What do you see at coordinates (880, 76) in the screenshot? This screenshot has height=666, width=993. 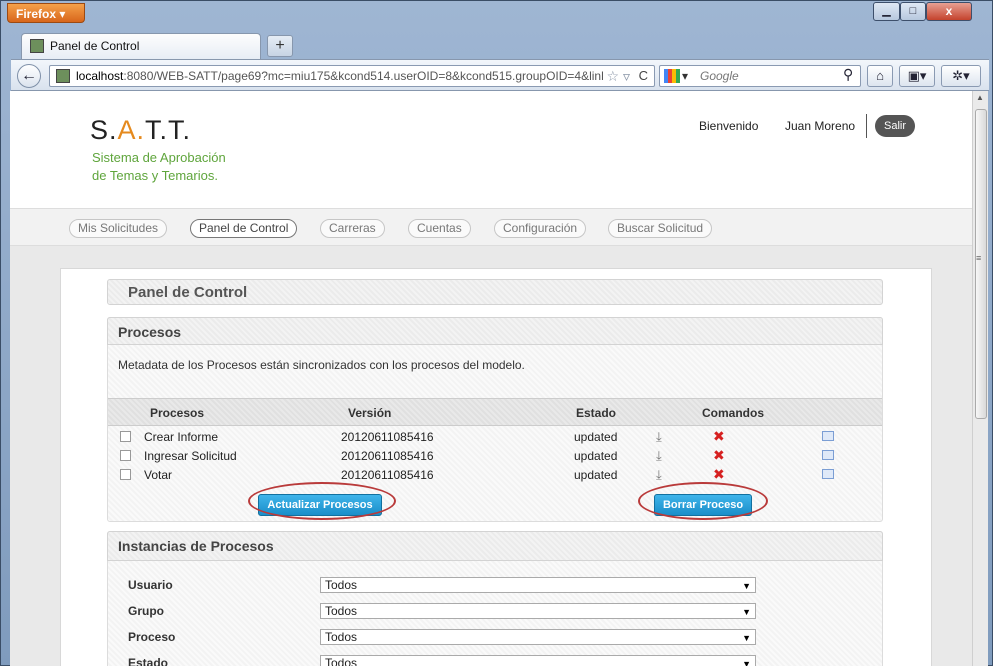 I see `home-icon: ⌂` at bounding box center [880, 76].